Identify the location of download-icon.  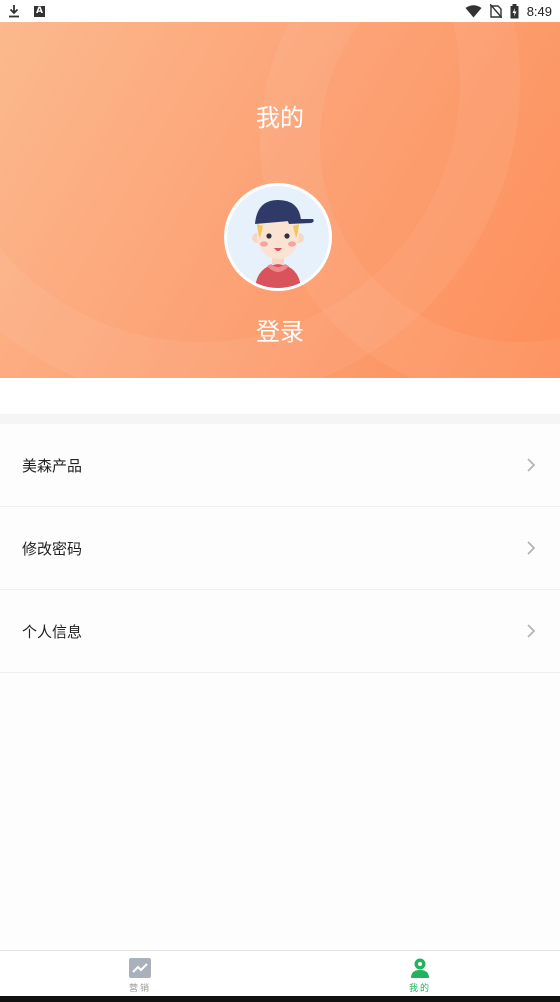
(14, 11).